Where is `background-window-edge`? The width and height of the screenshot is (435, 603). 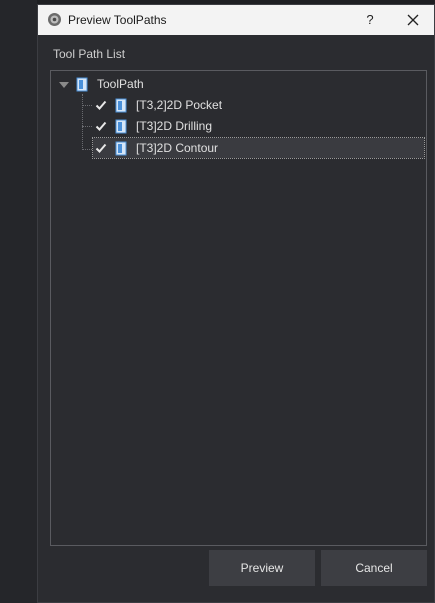 background-window-edge is located at coordinates (18, 301).